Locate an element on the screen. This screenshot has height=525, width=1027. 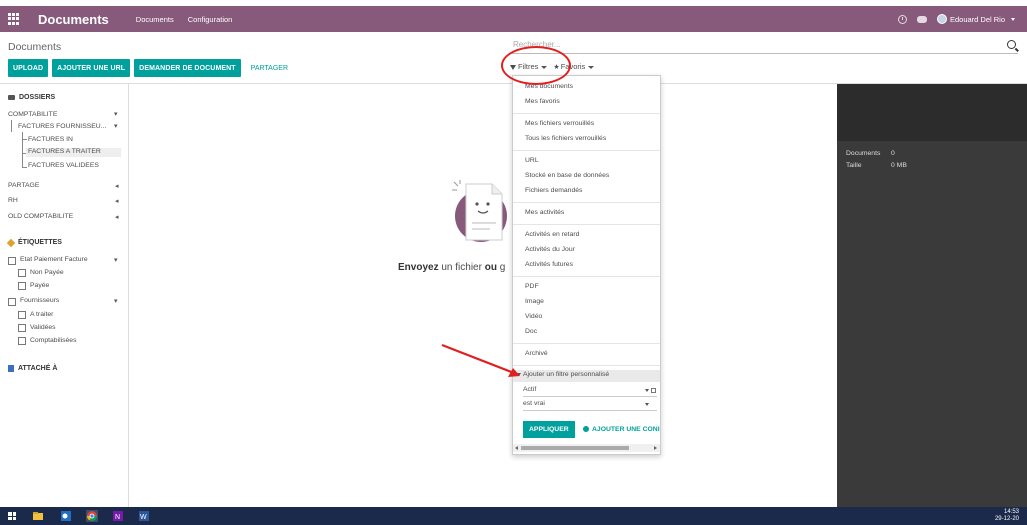
word-icon: W is located at coordinates (144, 516).